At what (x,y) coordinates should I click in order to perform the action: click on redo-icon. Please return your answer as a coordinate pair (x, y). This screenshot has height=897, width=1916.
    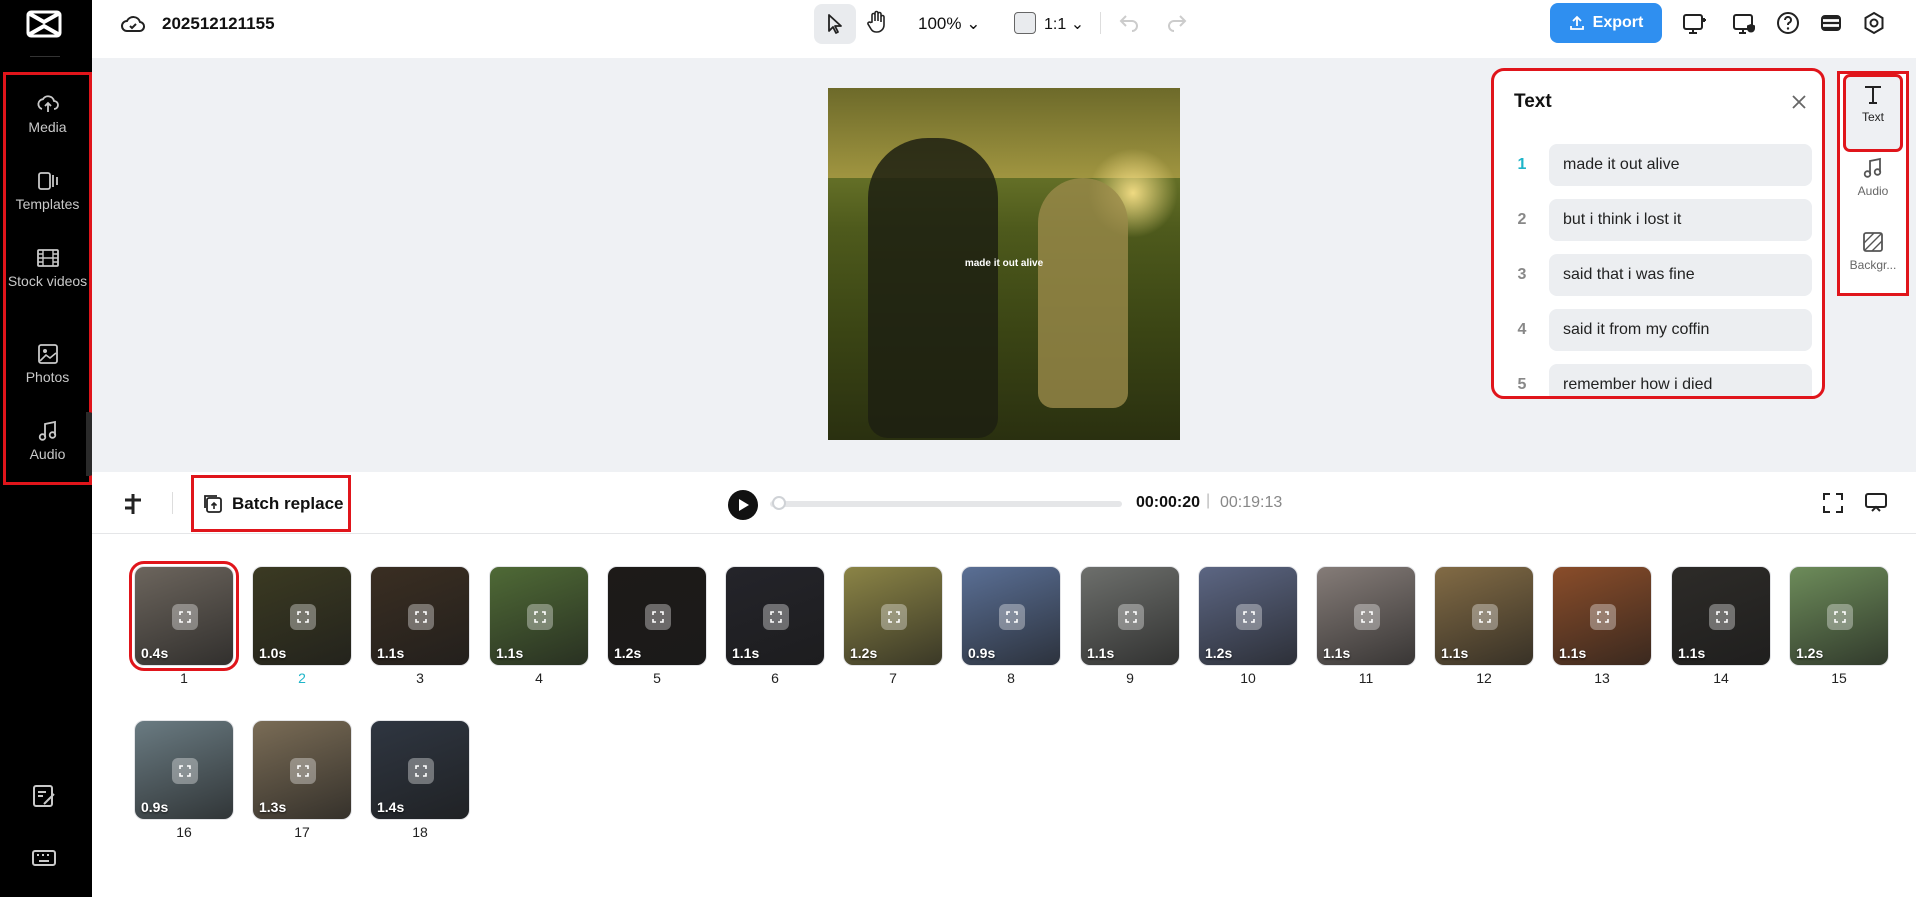
    Looking at the image, I should click on (1177, 22).